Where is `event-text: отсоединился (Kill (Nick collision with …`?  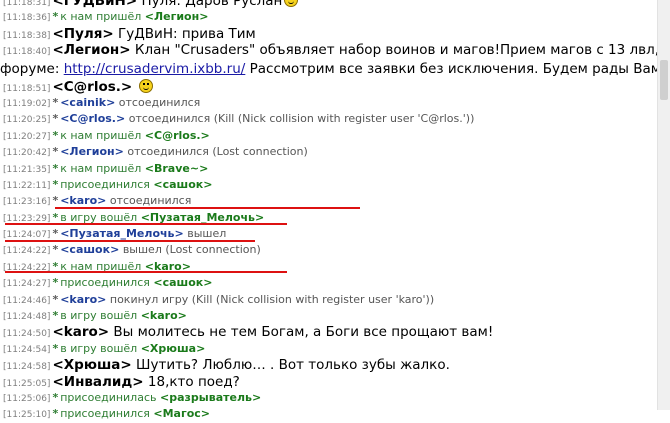
event-text: отсоединился (Kill (Nick collision with … is located at coordinates (301, 119).